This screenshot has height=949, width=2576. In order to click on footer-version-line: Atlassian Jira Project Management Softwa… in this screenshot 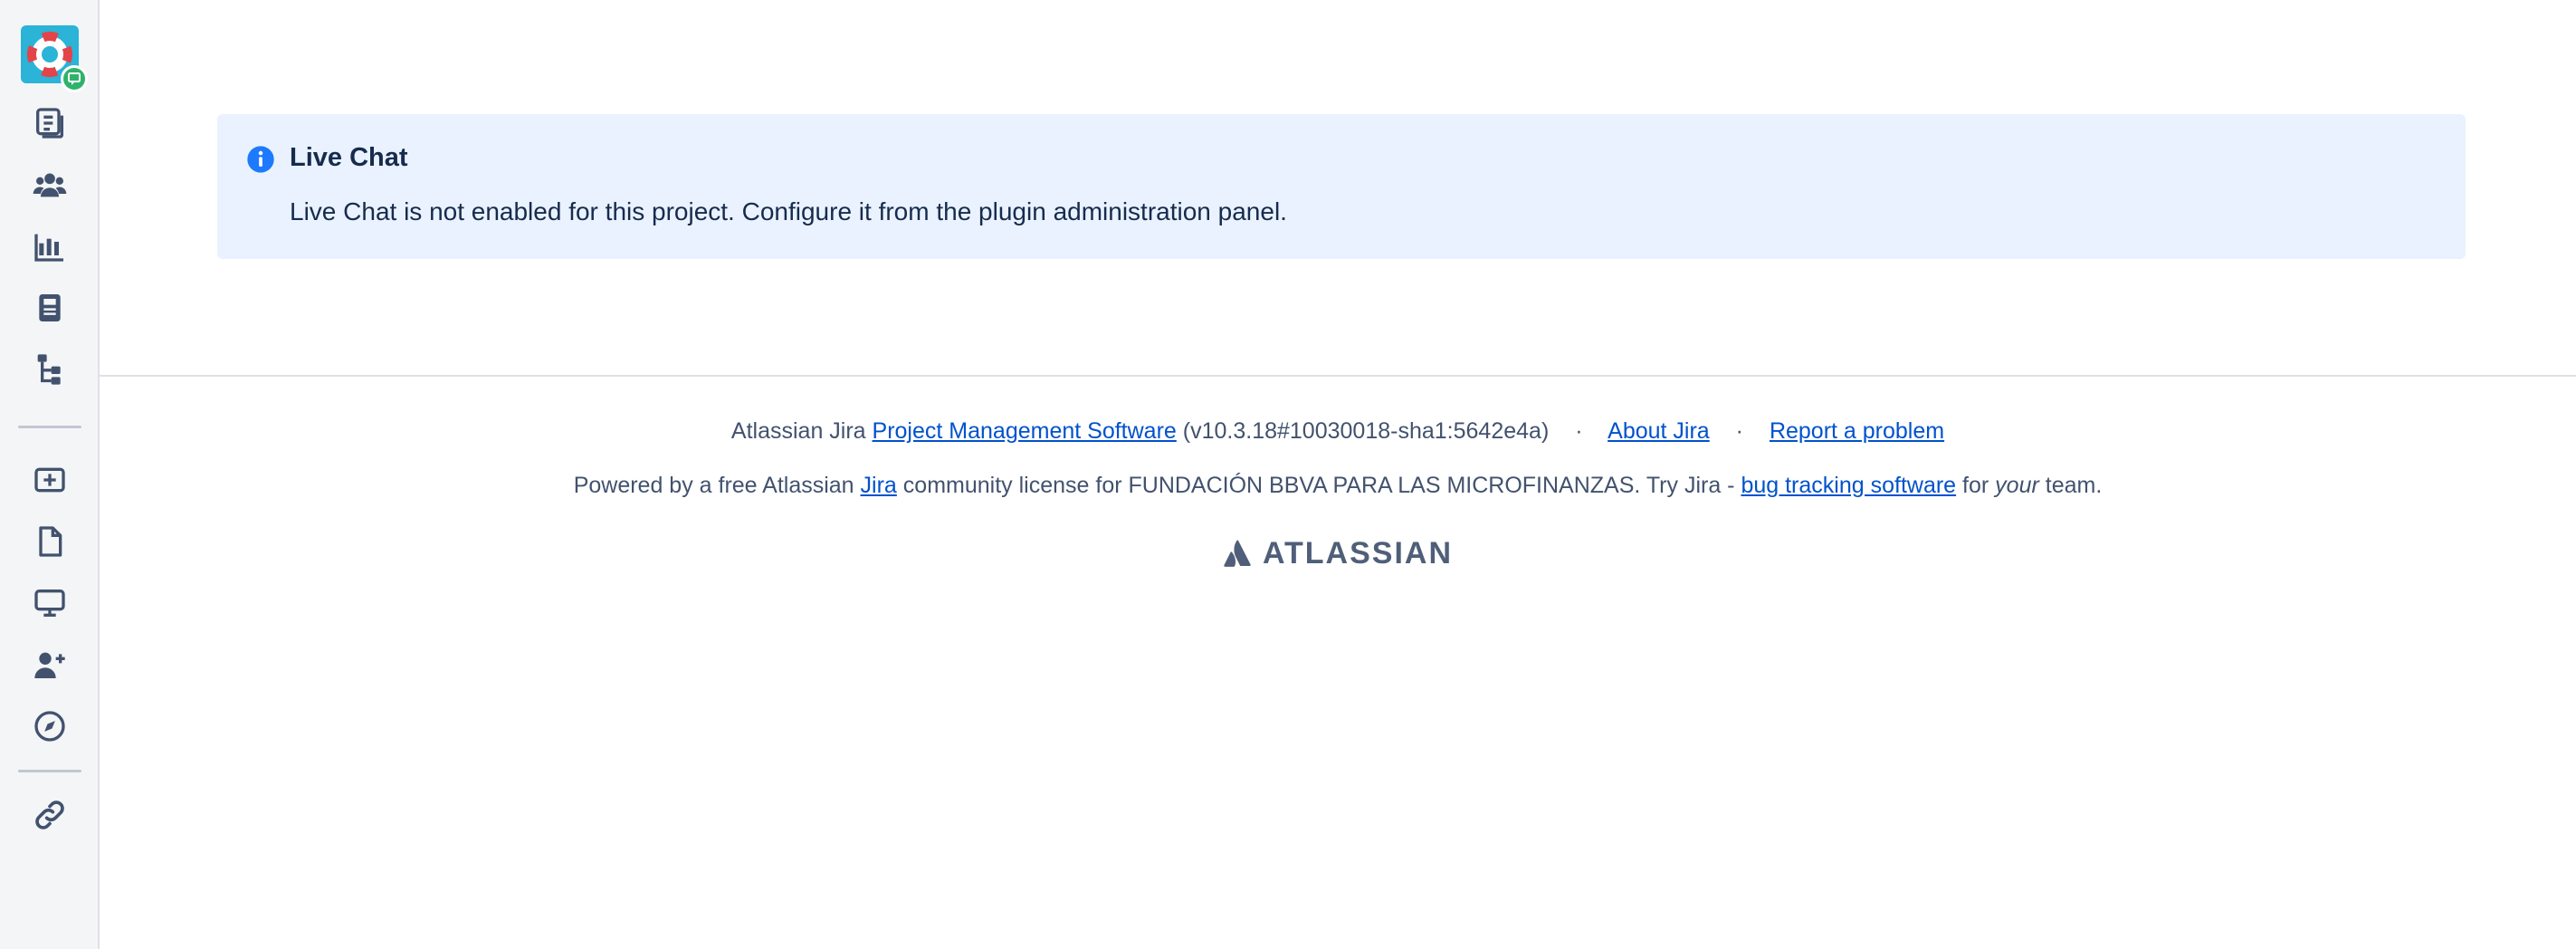, I will do `click(1338, 432)`.